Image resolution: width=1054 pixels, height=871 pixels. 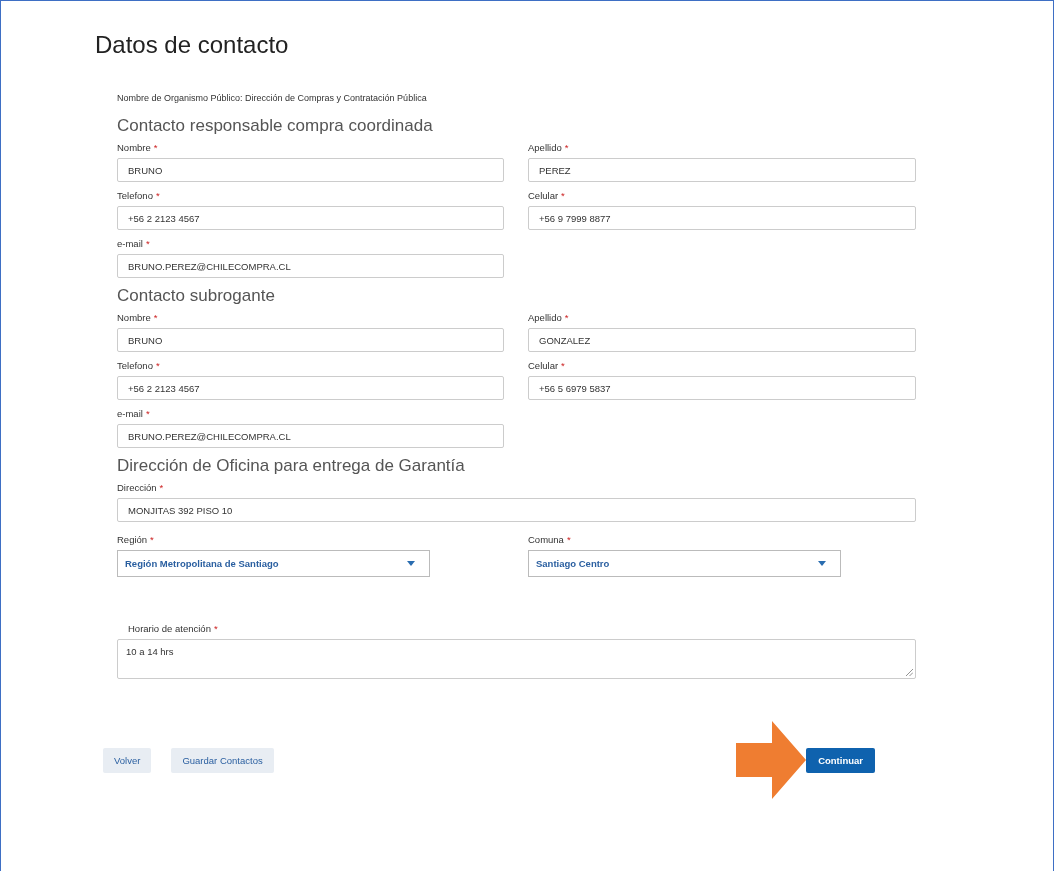 What do you see at coordinates (222, 760) in the screenshot?
I see `action-button: Guardar Contactos` at bounding box center [222, 760].